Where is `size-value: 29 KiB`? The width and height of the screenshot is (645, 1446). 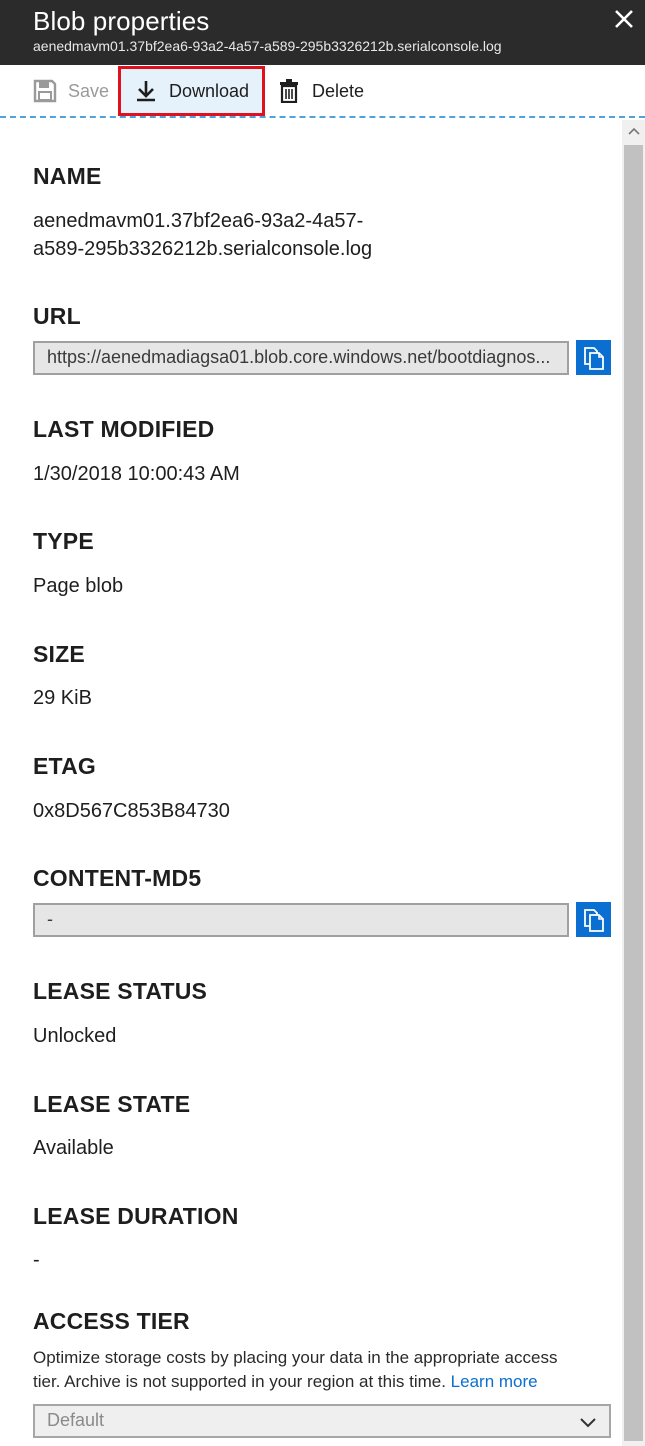 size-value: 29 KiB is located at coordinates (62, 698).